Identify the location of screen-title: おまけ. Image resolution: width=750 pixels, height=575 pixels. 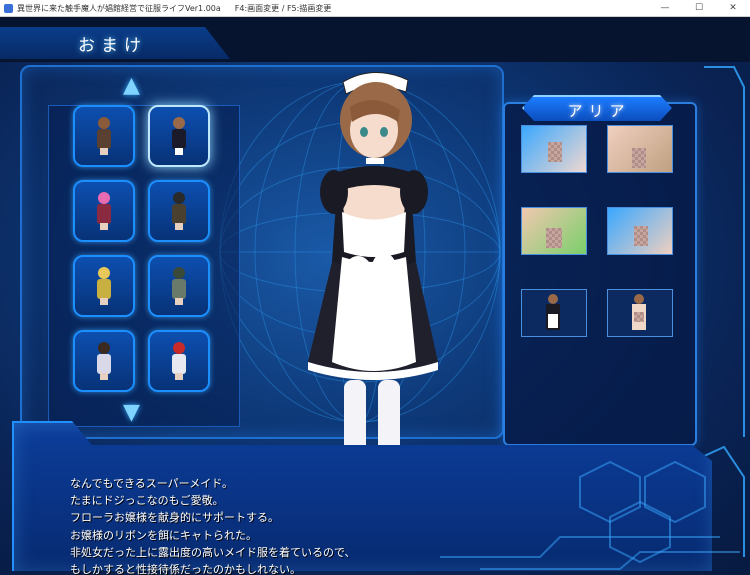
(112, 46).